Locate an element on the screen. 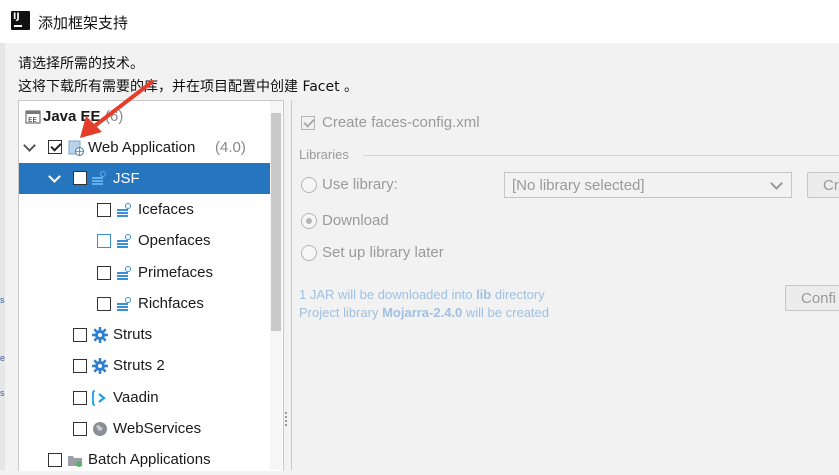 This screenshot has height=475, width=839. libraries-separator is located at coordinates (601, 155).